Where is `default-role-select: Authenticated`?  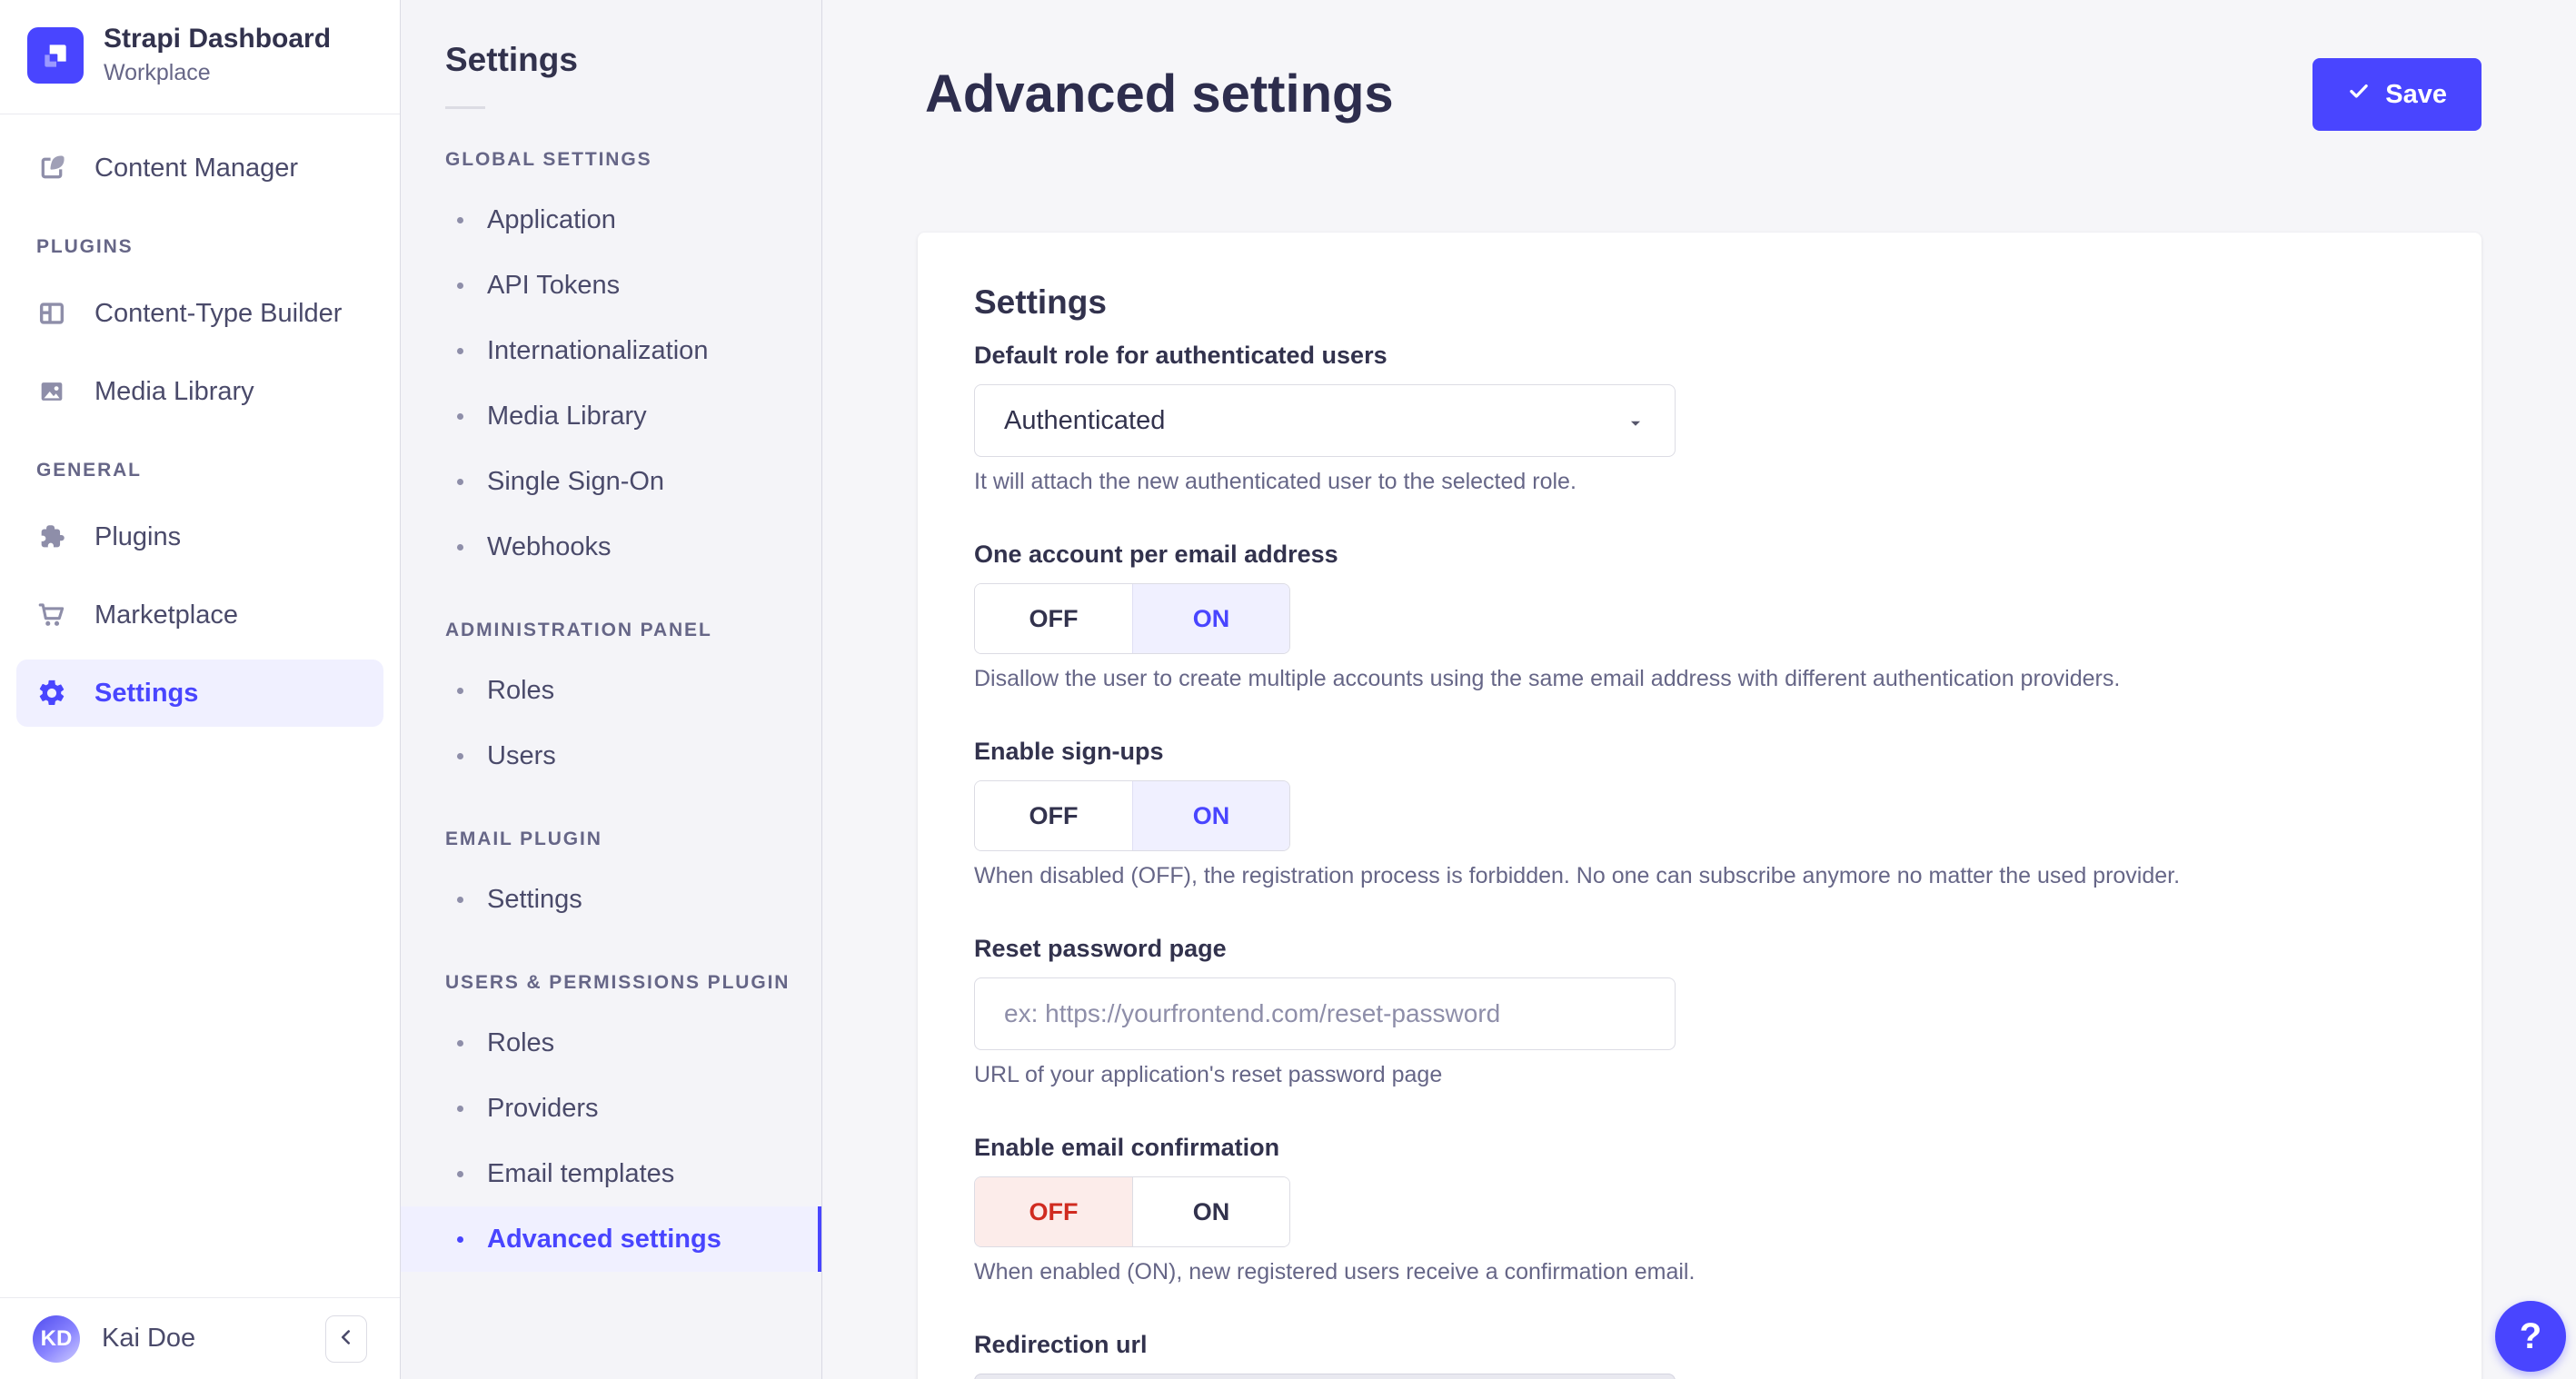 default-role-select: Authenticated is located at coordinates (1325, 420).